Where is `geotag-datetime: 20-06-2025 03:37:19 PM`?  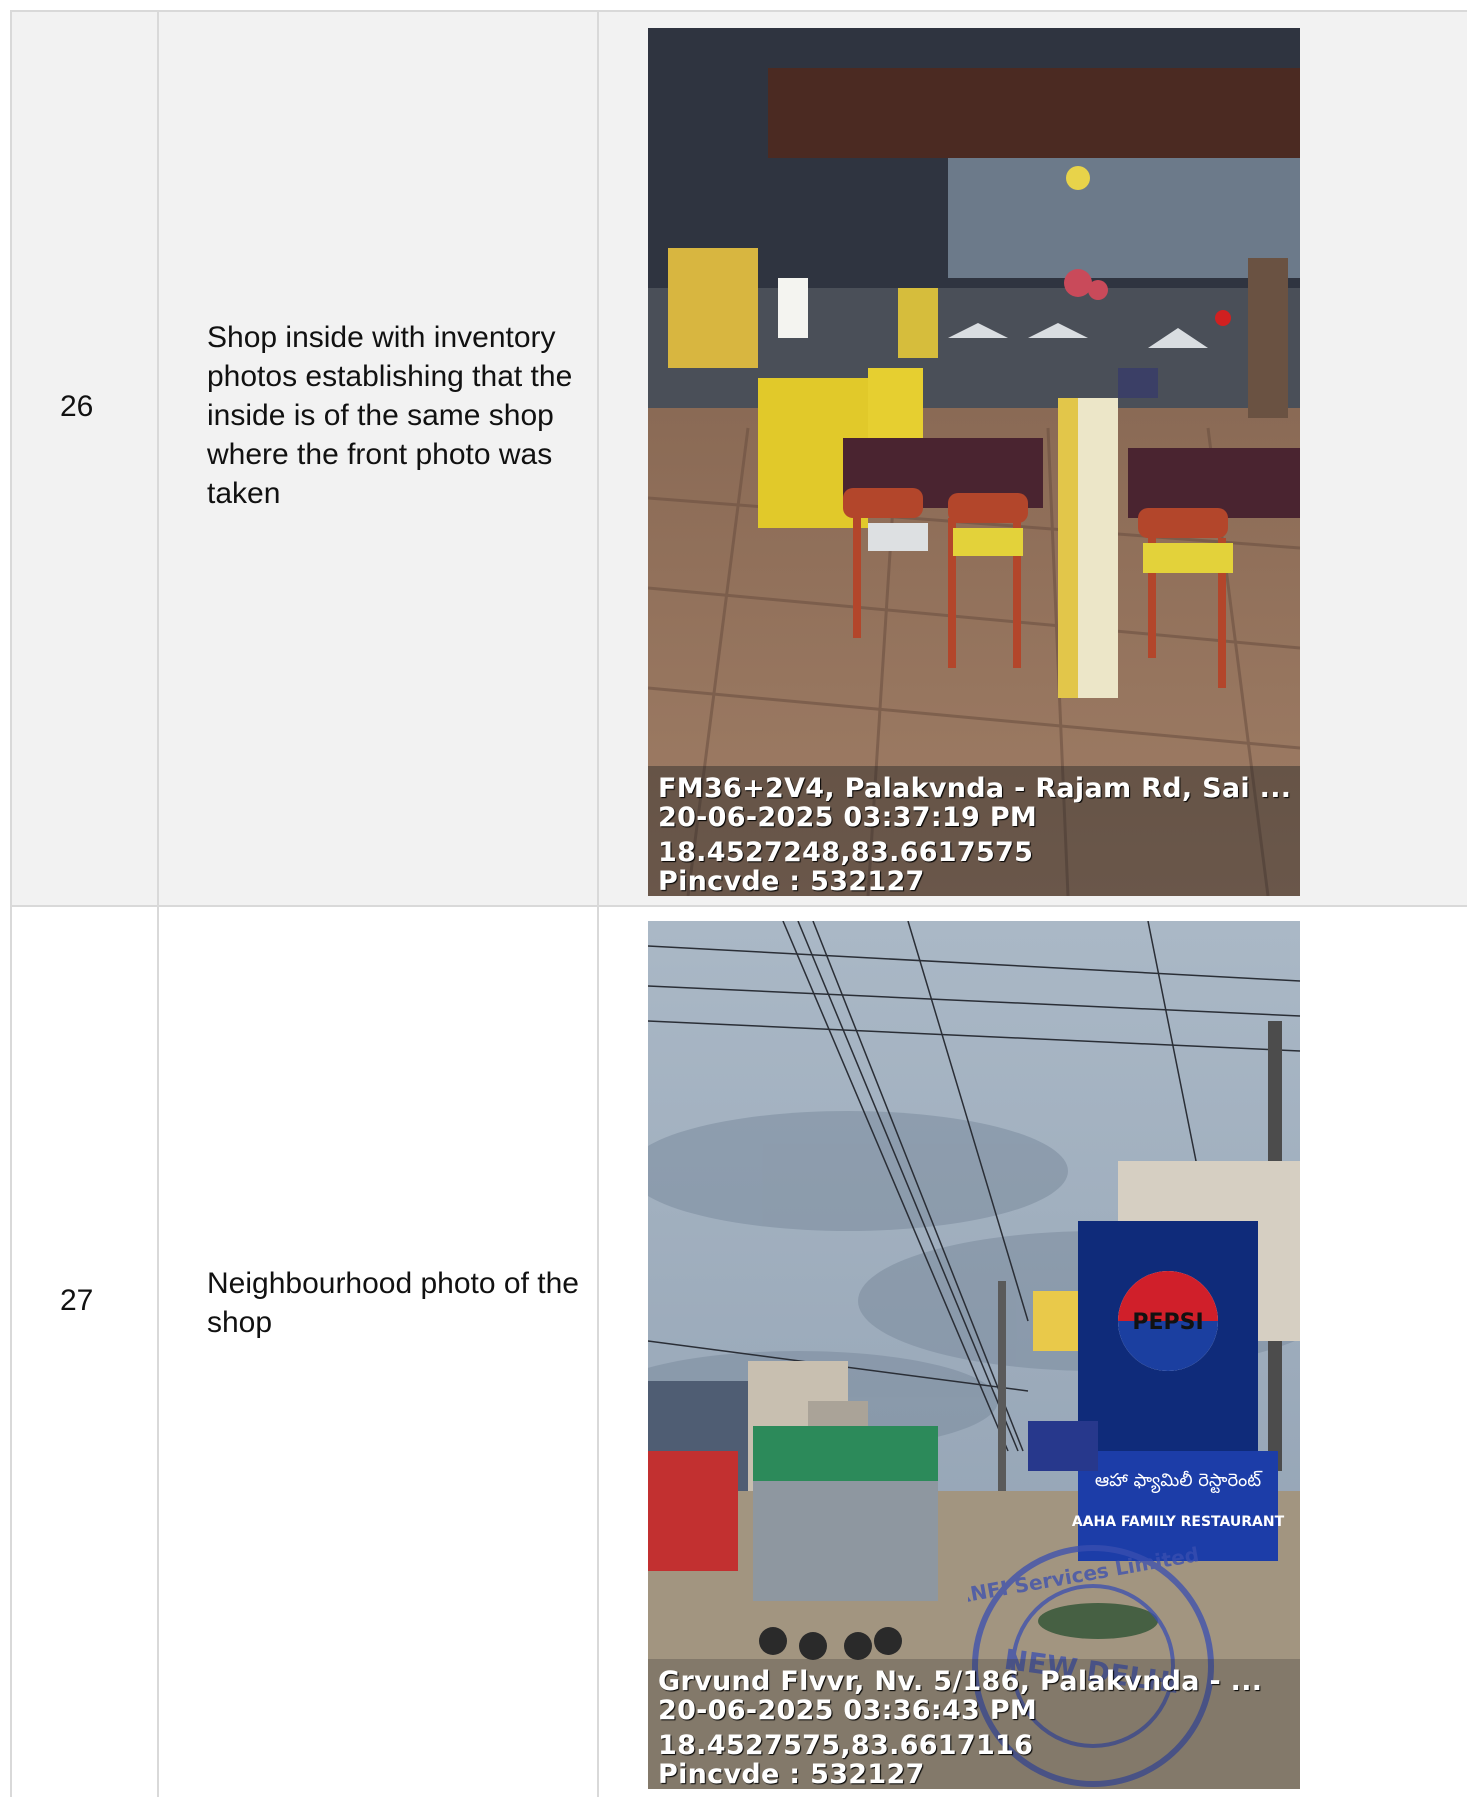 geotag-datetime: 20-06-2025 03:37:19 PM is located at coordinates (848, 817).